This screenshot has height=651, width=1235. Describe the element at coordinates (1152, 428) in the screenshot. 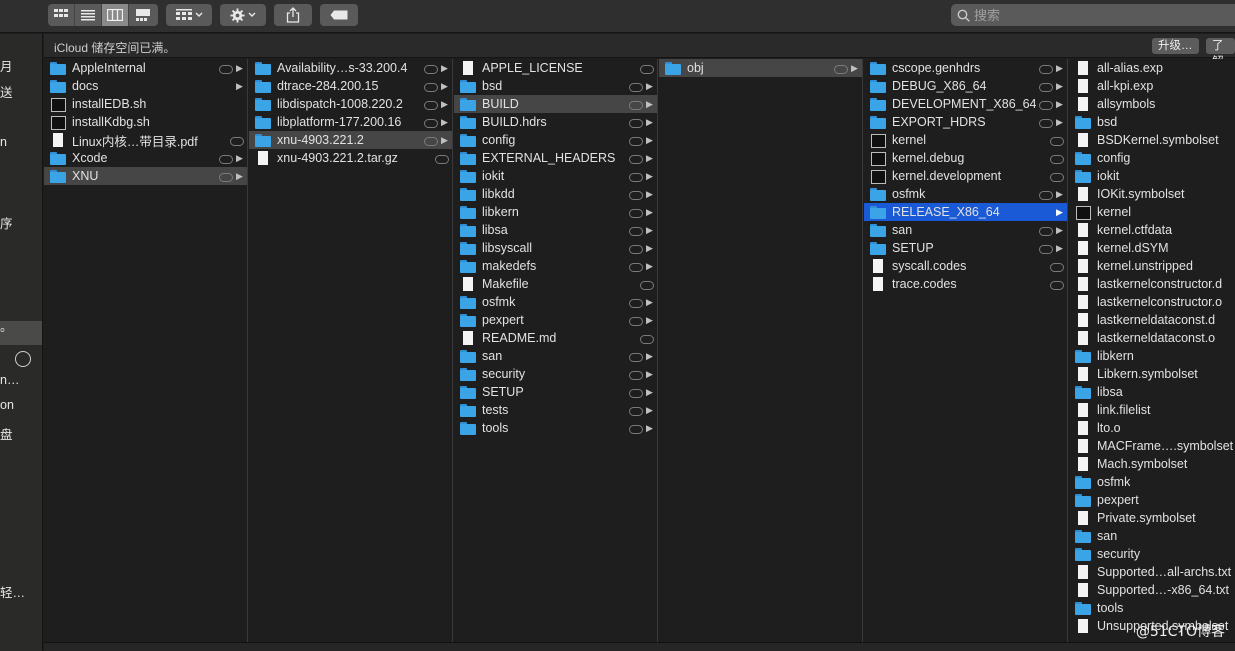

I see `file-row: lto.o` at that location.